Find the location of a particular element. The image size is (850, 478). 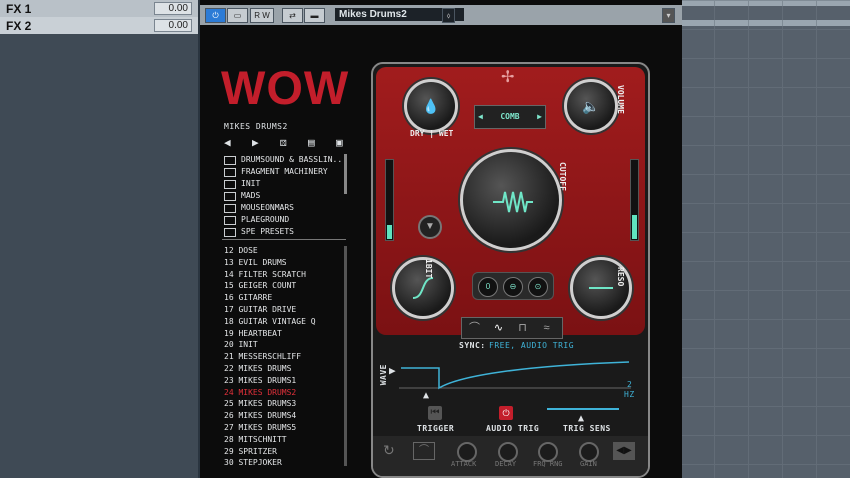

folder-item: PLAEGROUND is located at coordinates (265, 219).